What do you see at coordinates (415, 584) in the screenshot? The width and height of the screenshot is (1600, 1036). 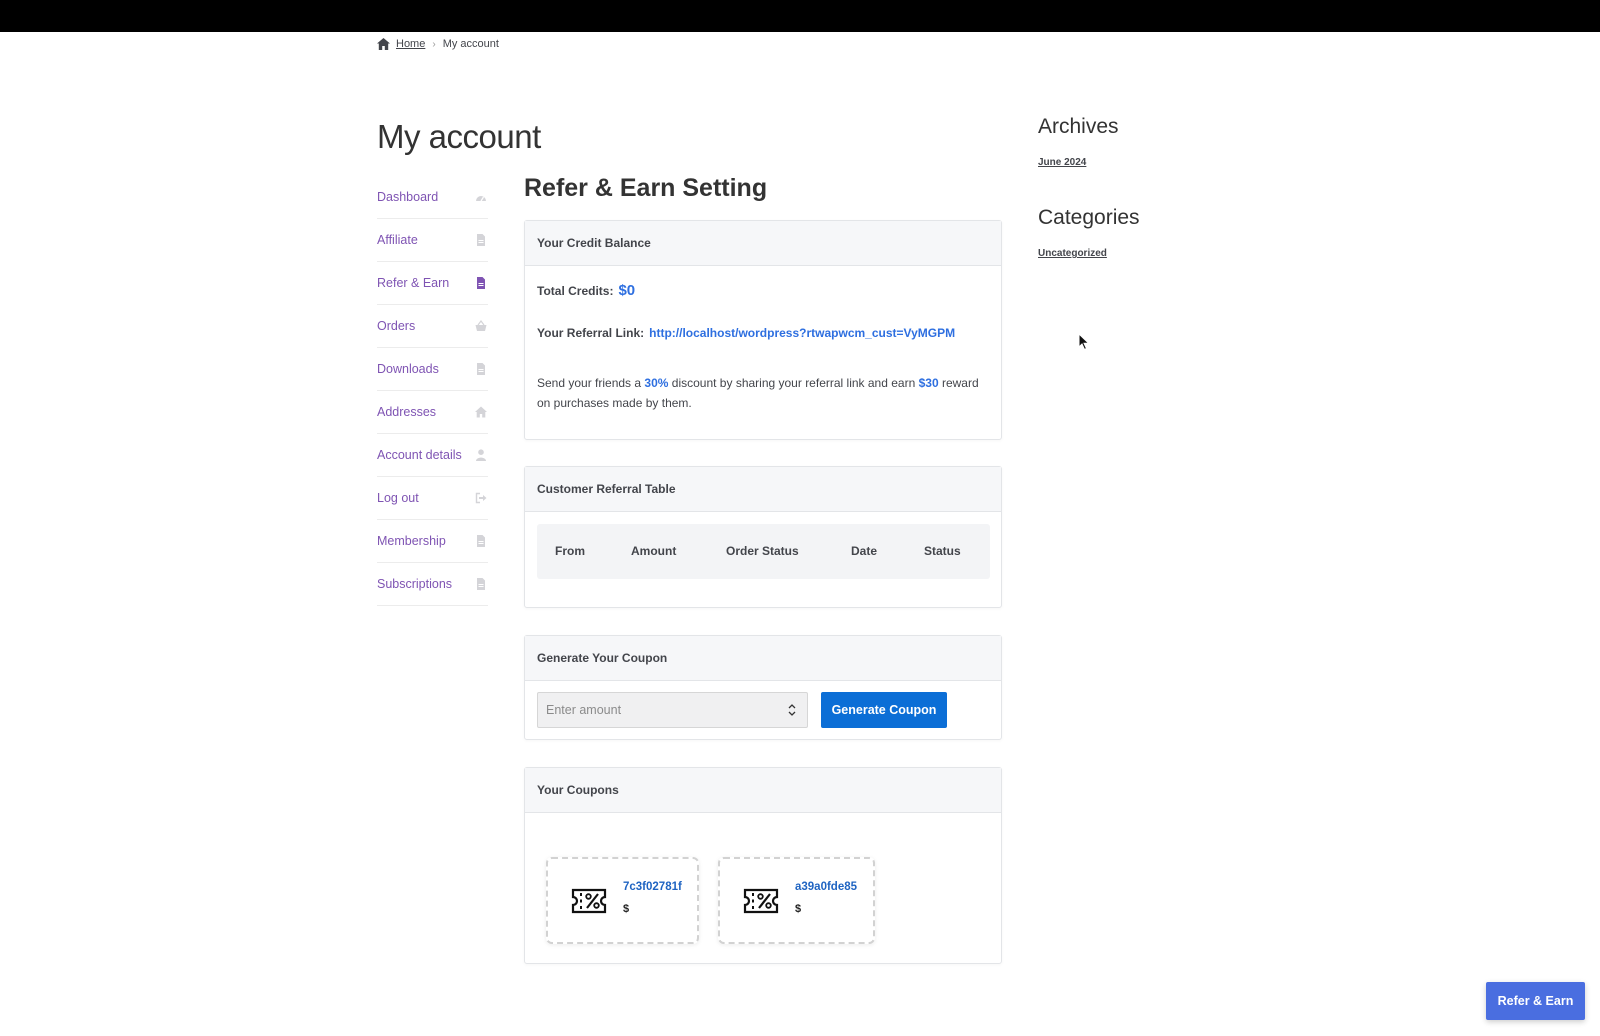 I see `nav-item-label: Subscriptions` at bounding box center [415, 584].